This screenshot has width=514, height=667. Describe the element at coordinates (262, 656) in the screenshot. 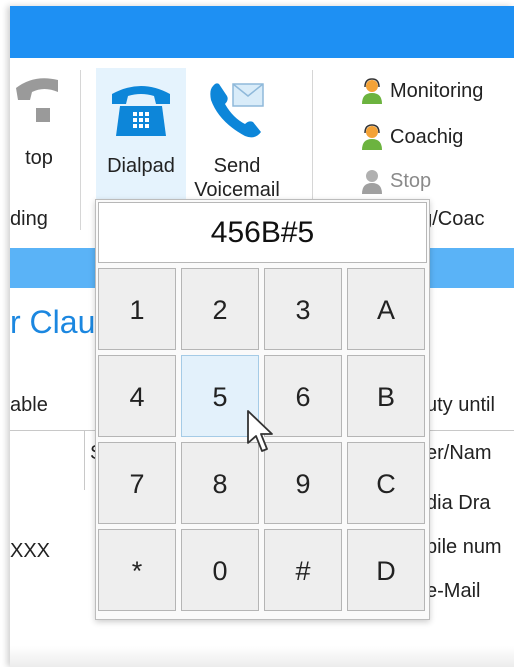

I see `window-bottom-edge` at that location.